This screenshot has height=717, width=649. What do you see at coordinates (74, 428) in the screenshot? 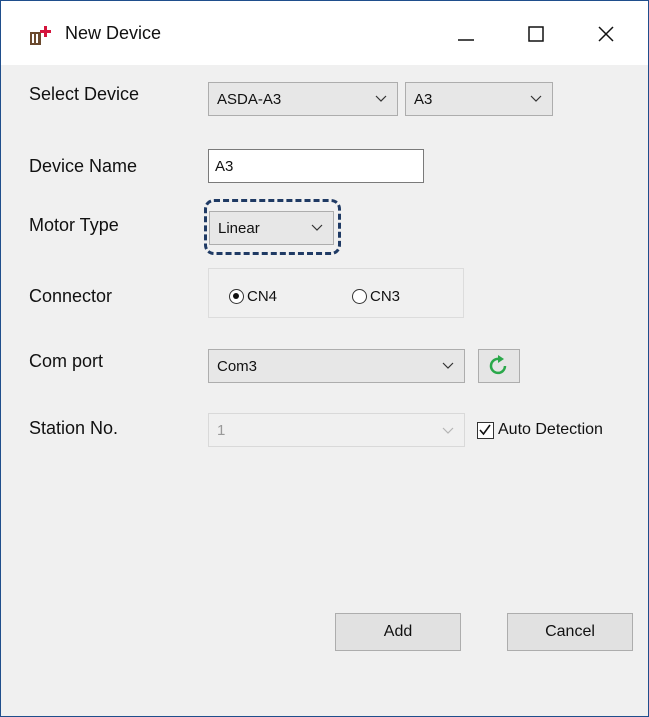
I see `station-no-label: Station No.` at bounding box center [74, 428].